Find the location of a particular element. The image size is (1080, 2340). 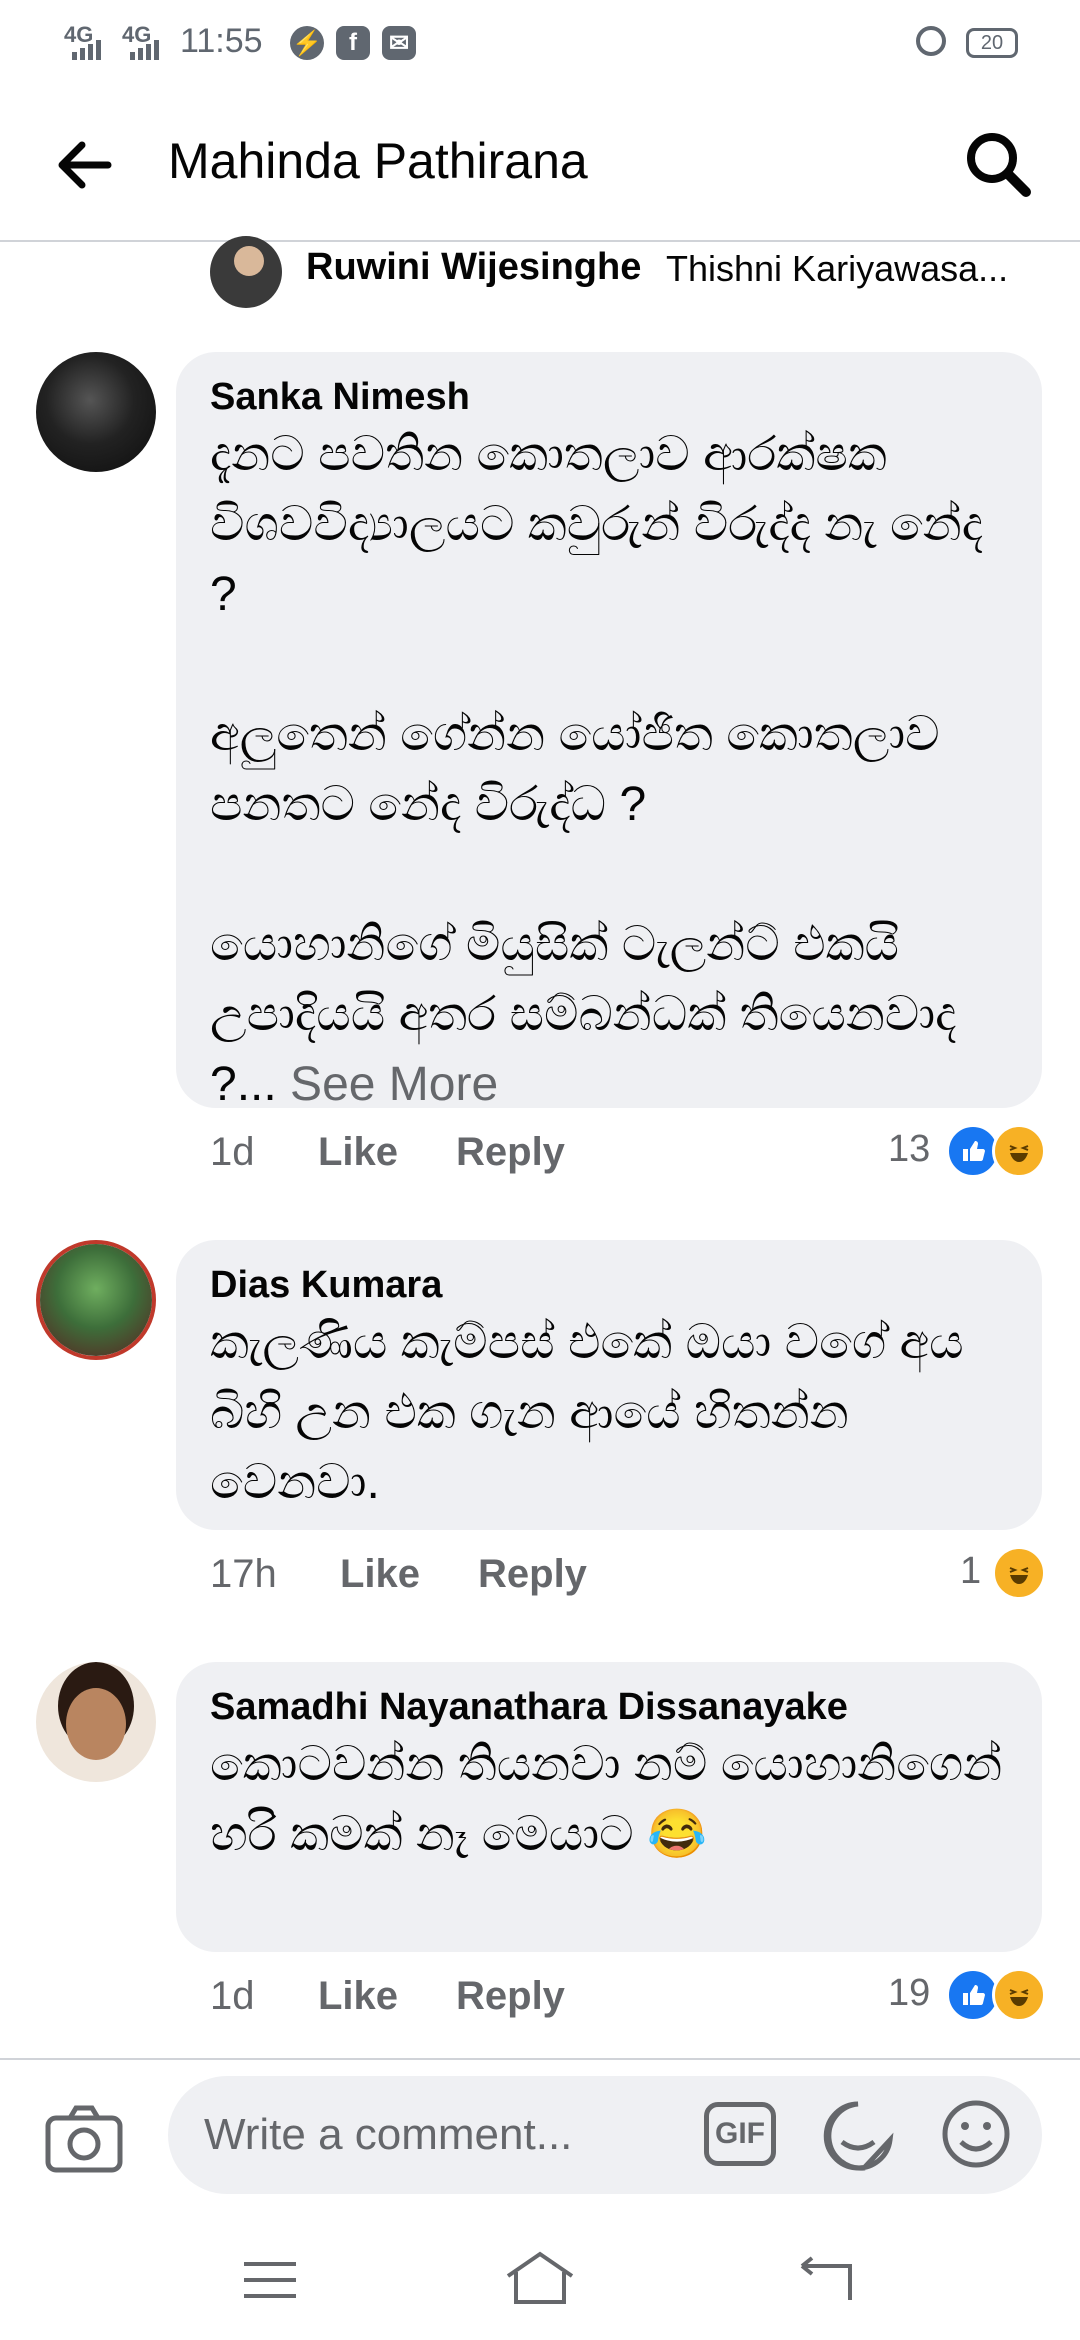

alarm-icon is located at coordinates (931, 41).